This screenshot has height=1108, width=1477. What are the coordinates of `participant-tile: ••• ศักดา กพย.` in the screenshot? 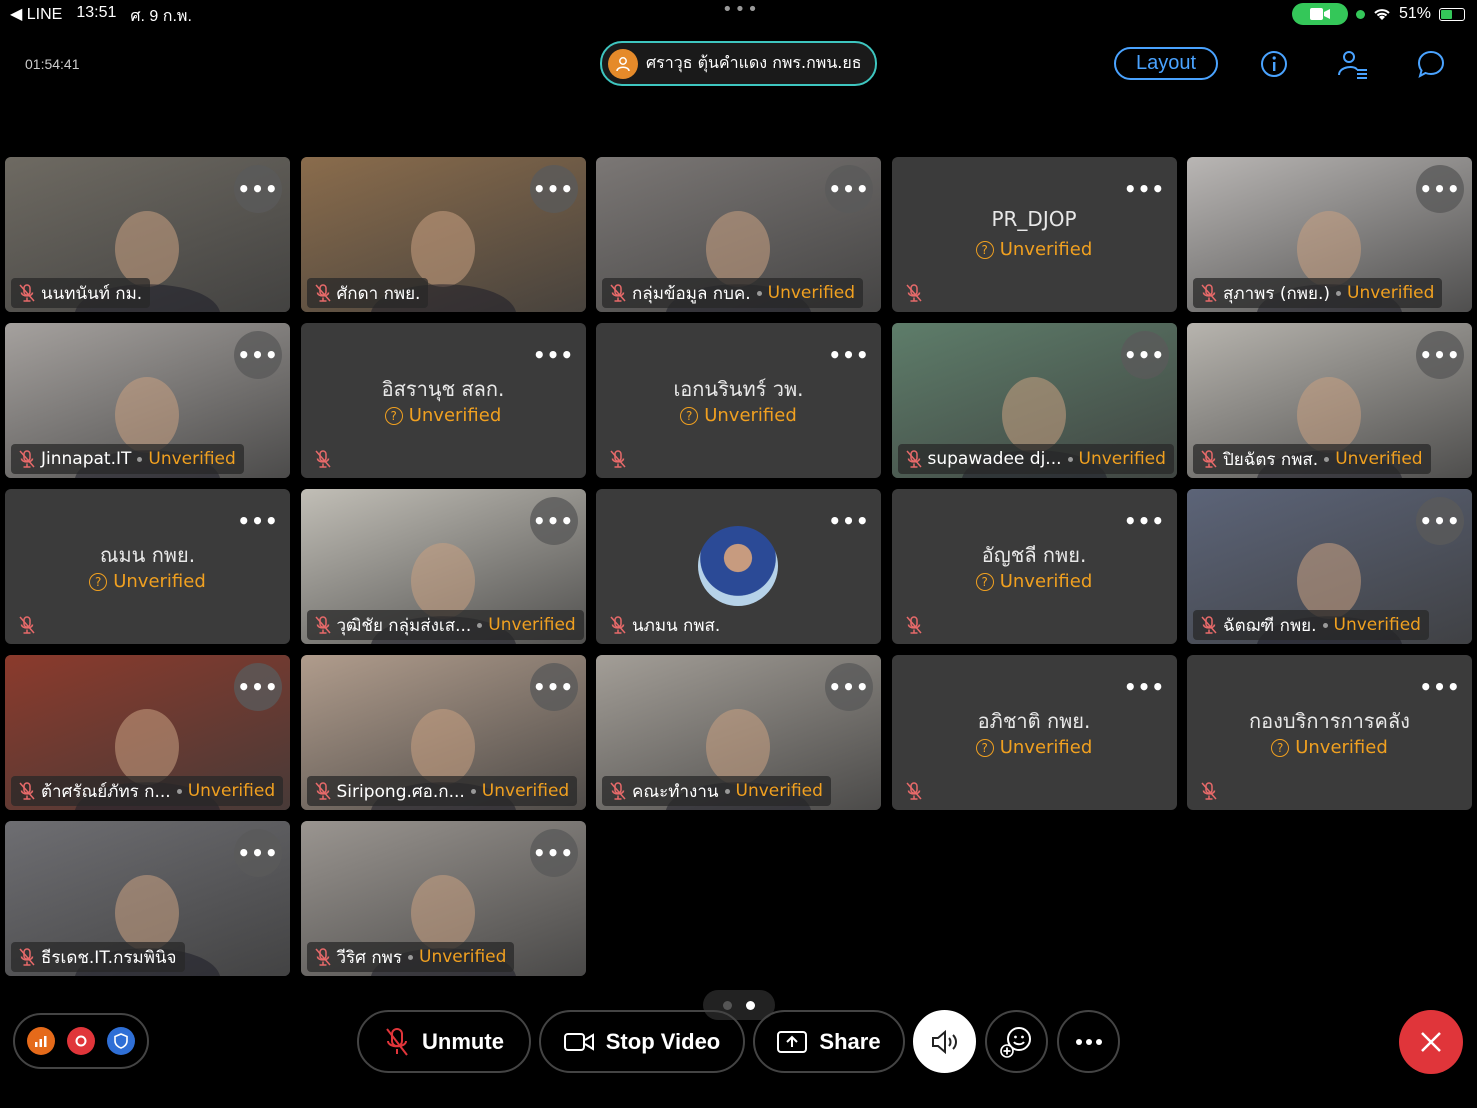 It's located at (443, 234).